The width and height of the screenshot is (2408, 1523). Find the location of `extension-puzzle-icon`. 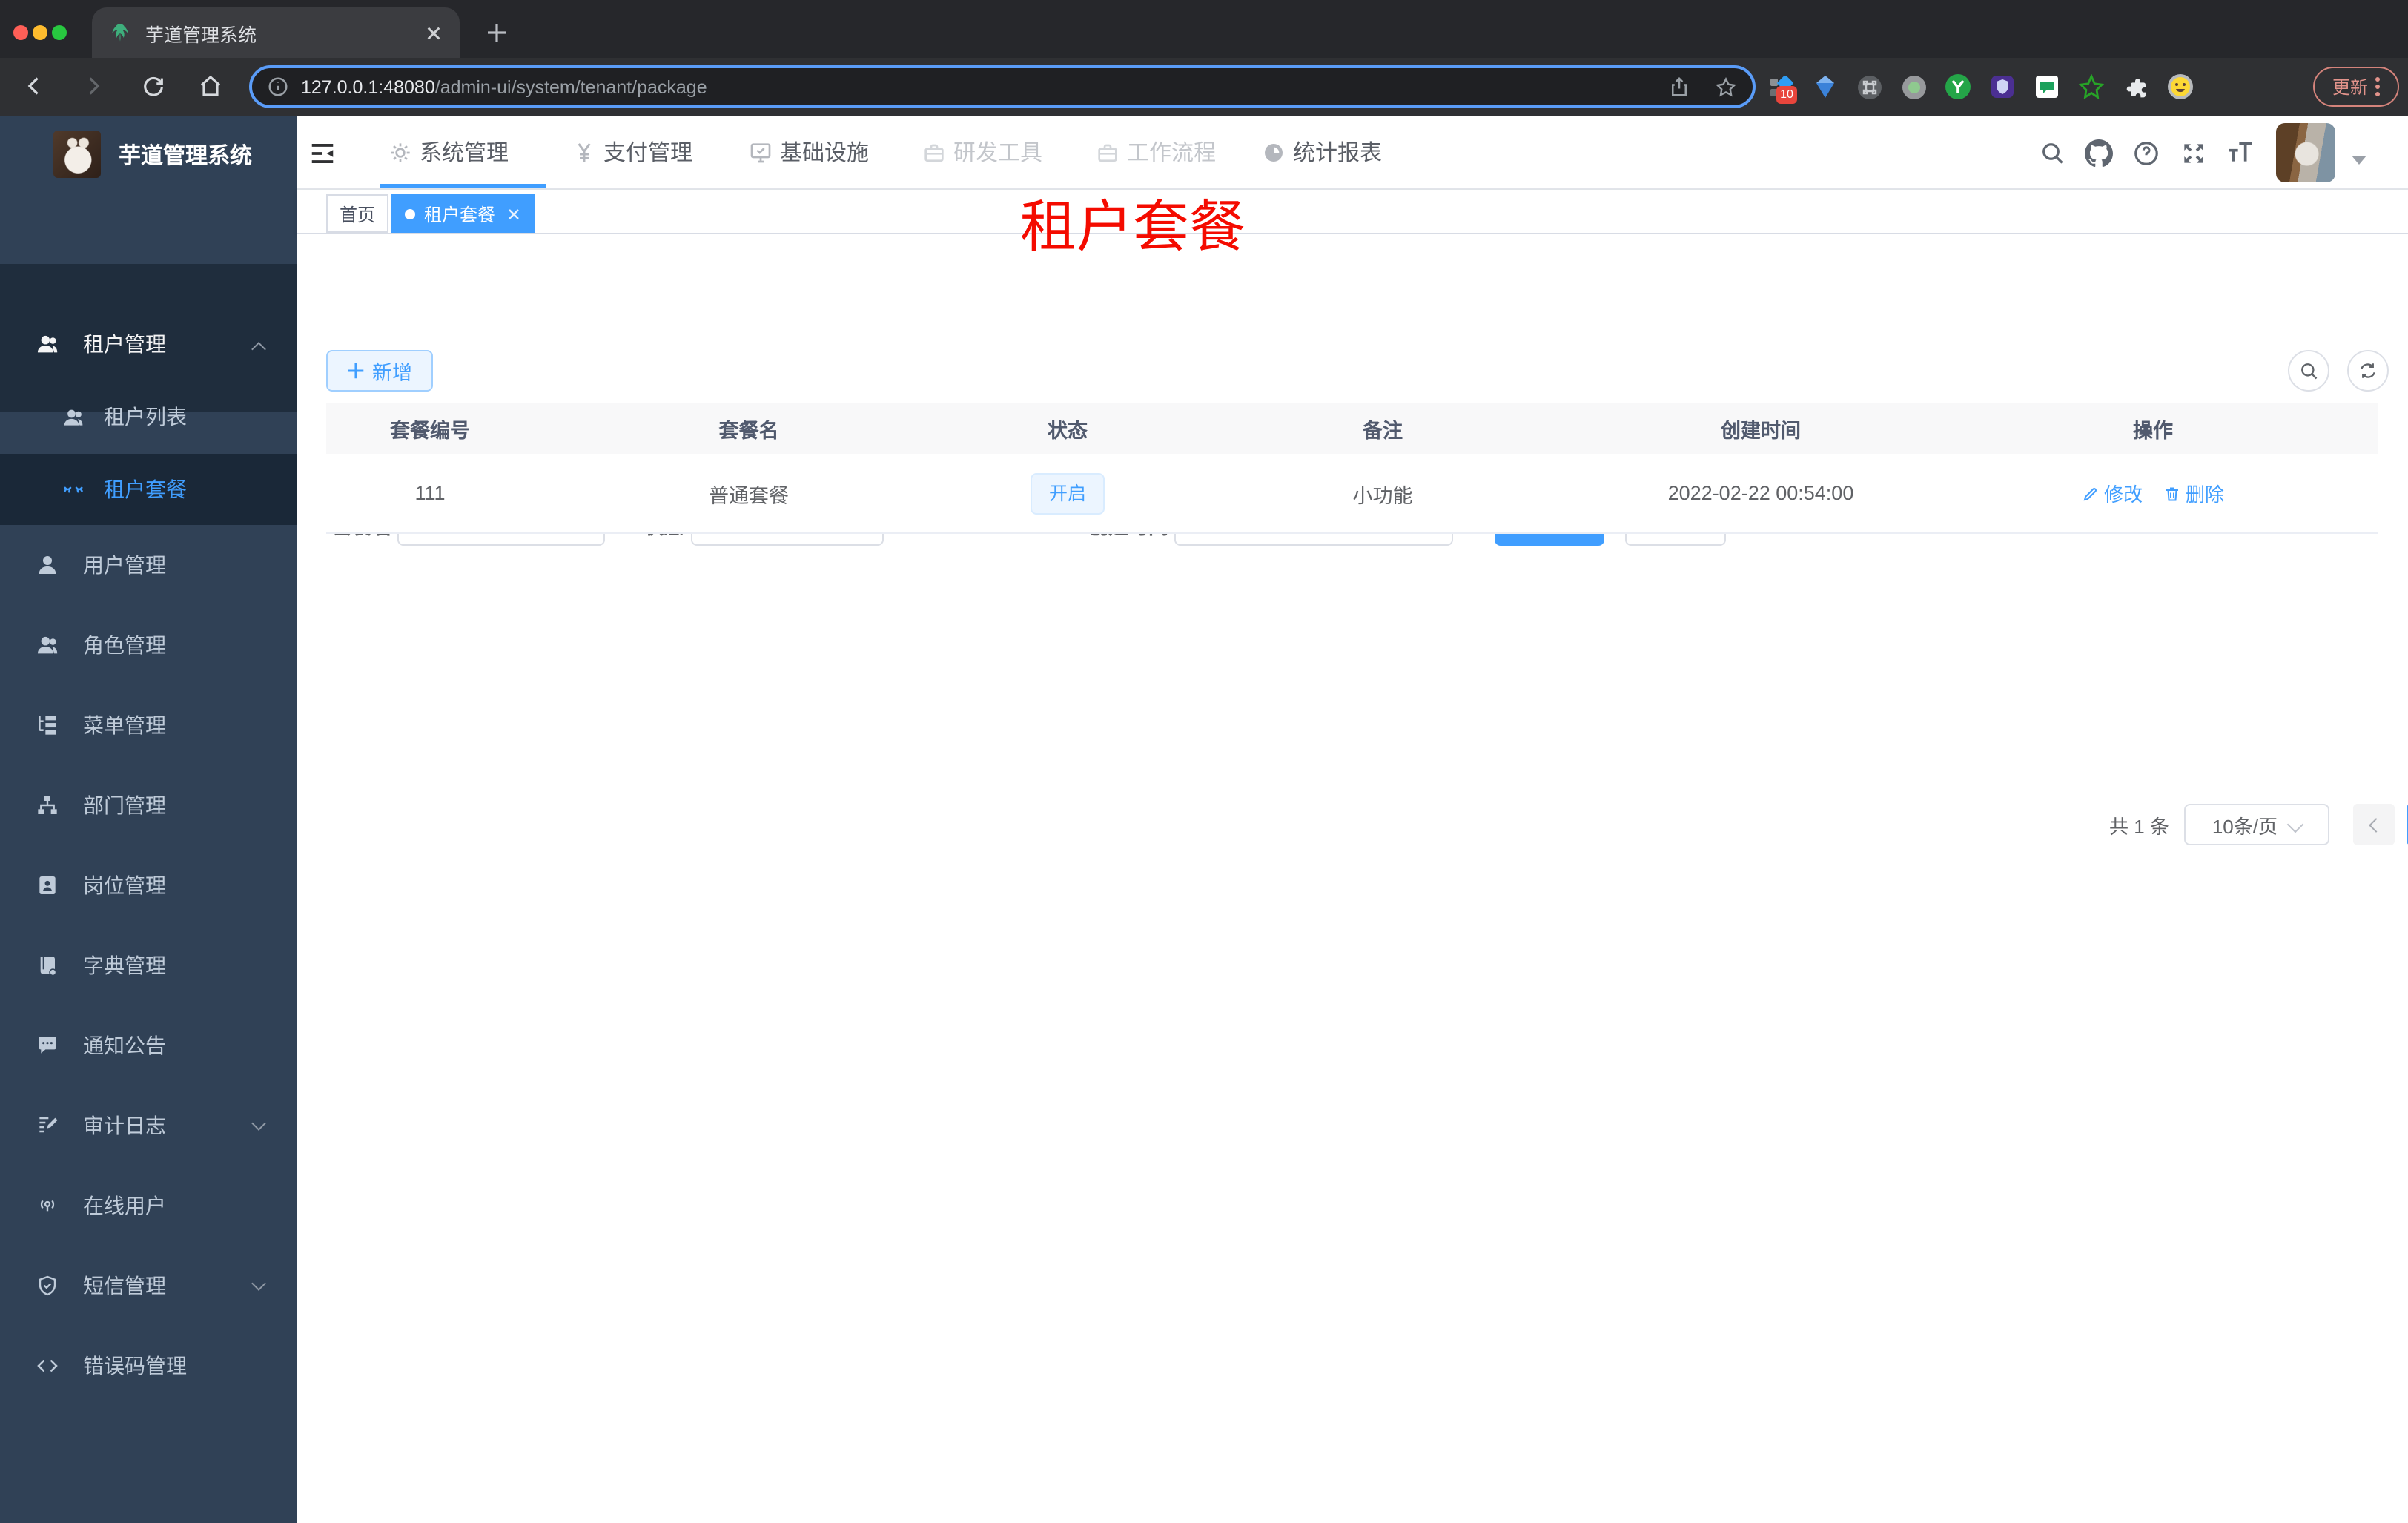

extension-puzzle-icon is located at coordinates (2136, 86).